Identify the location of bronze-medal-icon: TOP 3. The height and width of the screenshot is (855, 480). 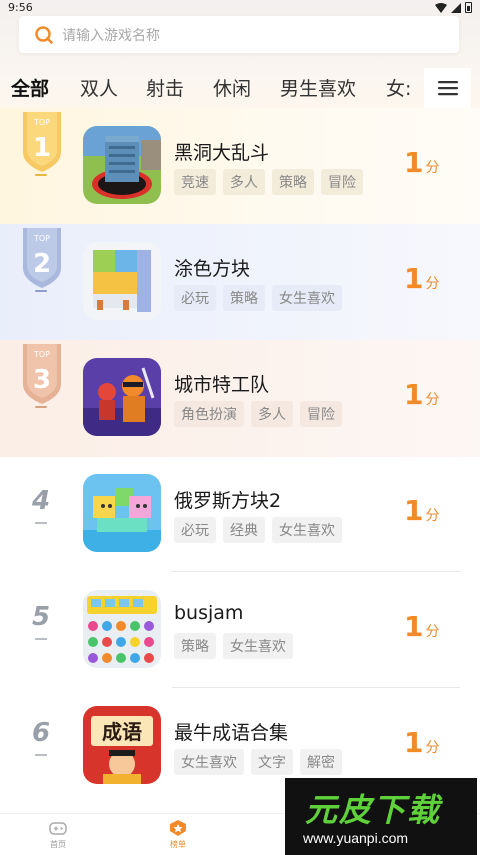
(42, 374).